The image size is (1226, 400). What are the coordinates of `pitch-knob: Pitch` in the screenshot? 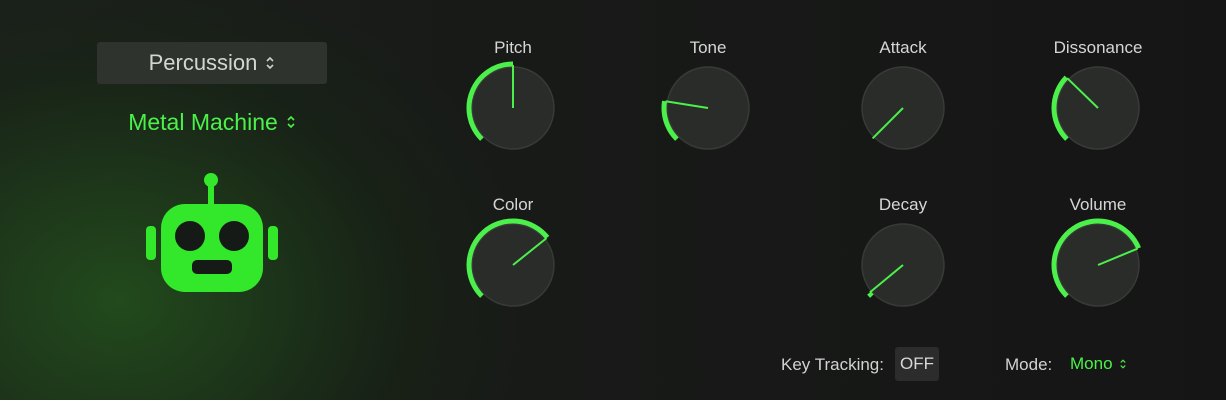 It's located at (513, 103).